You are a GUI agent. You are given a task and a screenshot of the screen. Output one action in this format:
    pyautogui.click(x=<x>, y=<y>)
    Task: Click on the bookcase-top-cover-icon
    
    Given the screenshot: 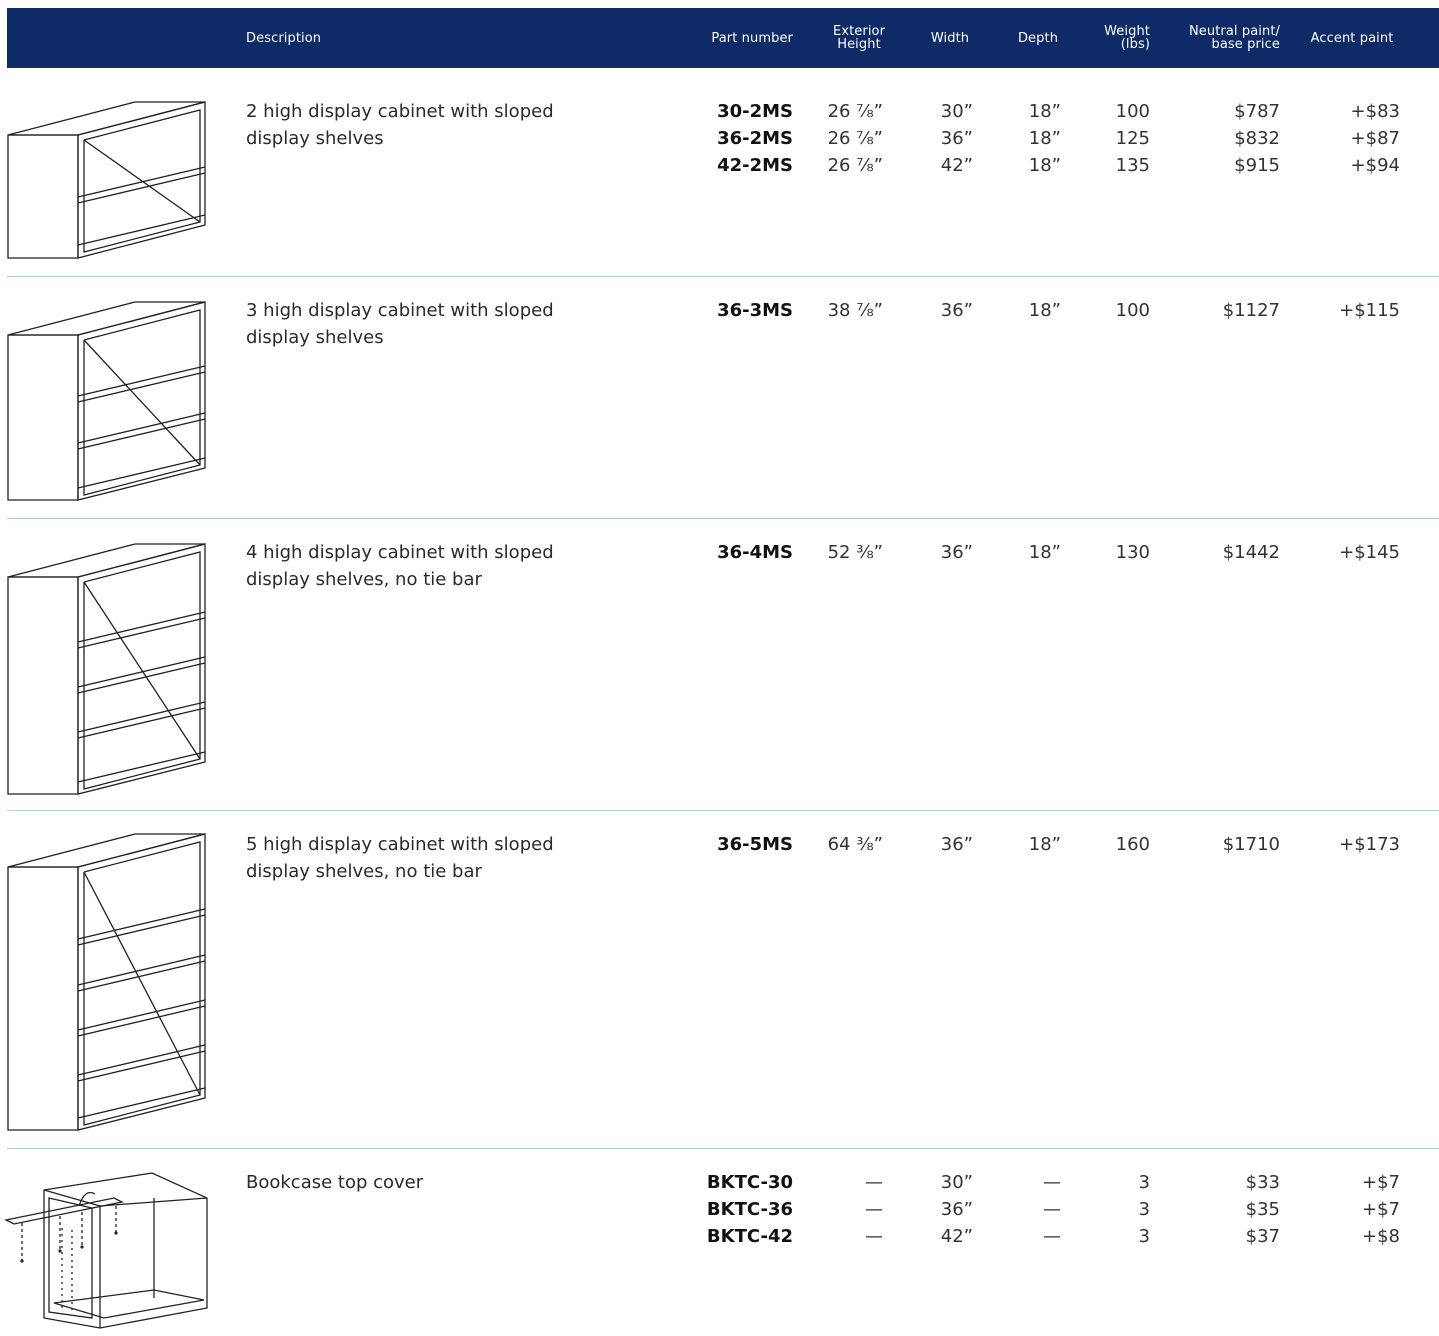 What is the action you would take?
    pyautogui.click(x=107, y=1250)
    